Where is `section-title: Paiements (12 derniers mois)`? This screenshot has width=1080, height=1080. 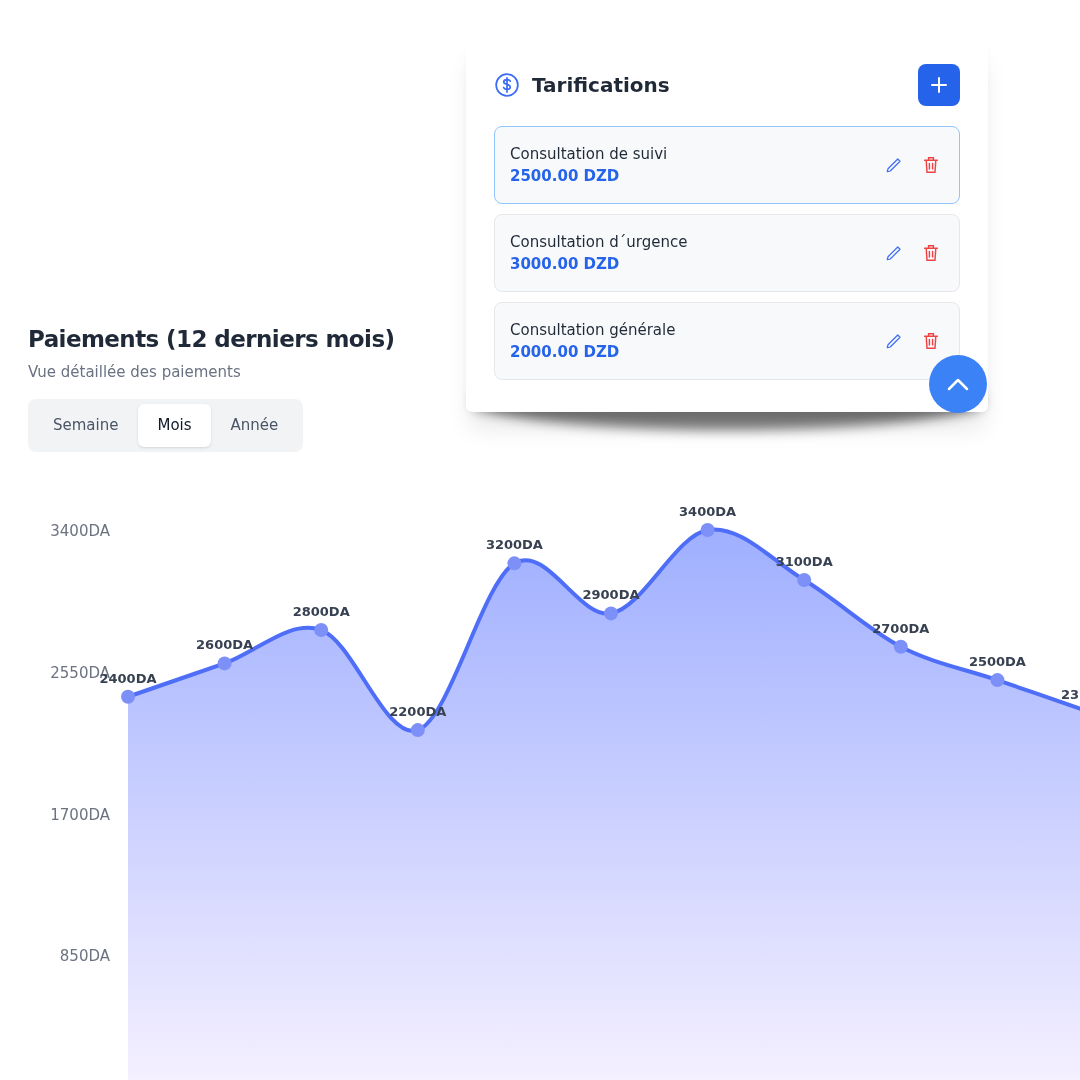
section-title: Paiements (12 derniers mois) is located at coordinates (211, 339).